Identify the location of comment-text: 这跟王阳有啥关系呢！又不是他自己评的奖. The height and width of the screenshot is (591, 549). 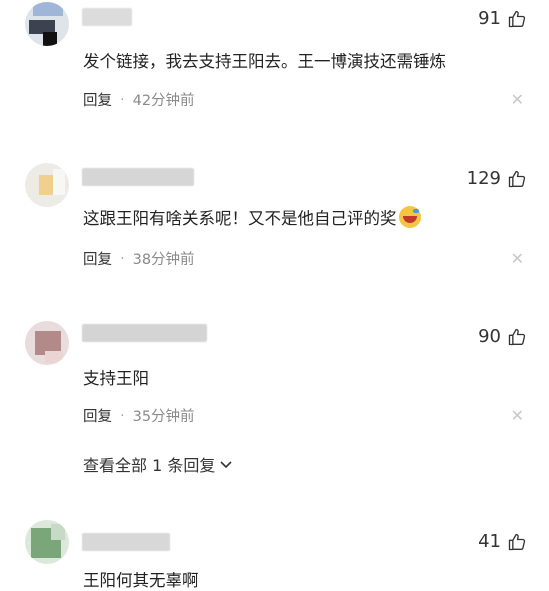
(240, 218).